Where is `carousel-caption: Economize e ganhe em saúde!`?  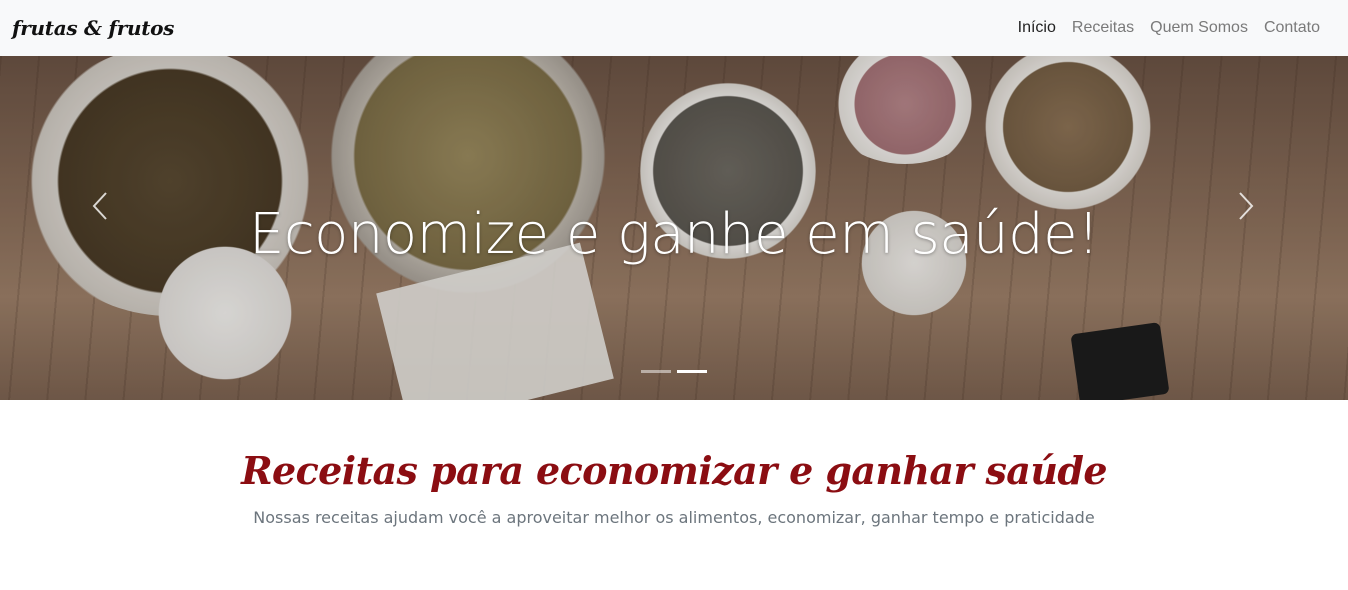 carousel-caption: Economize e ganhe em saúde! is located at coordinates (674, 234).